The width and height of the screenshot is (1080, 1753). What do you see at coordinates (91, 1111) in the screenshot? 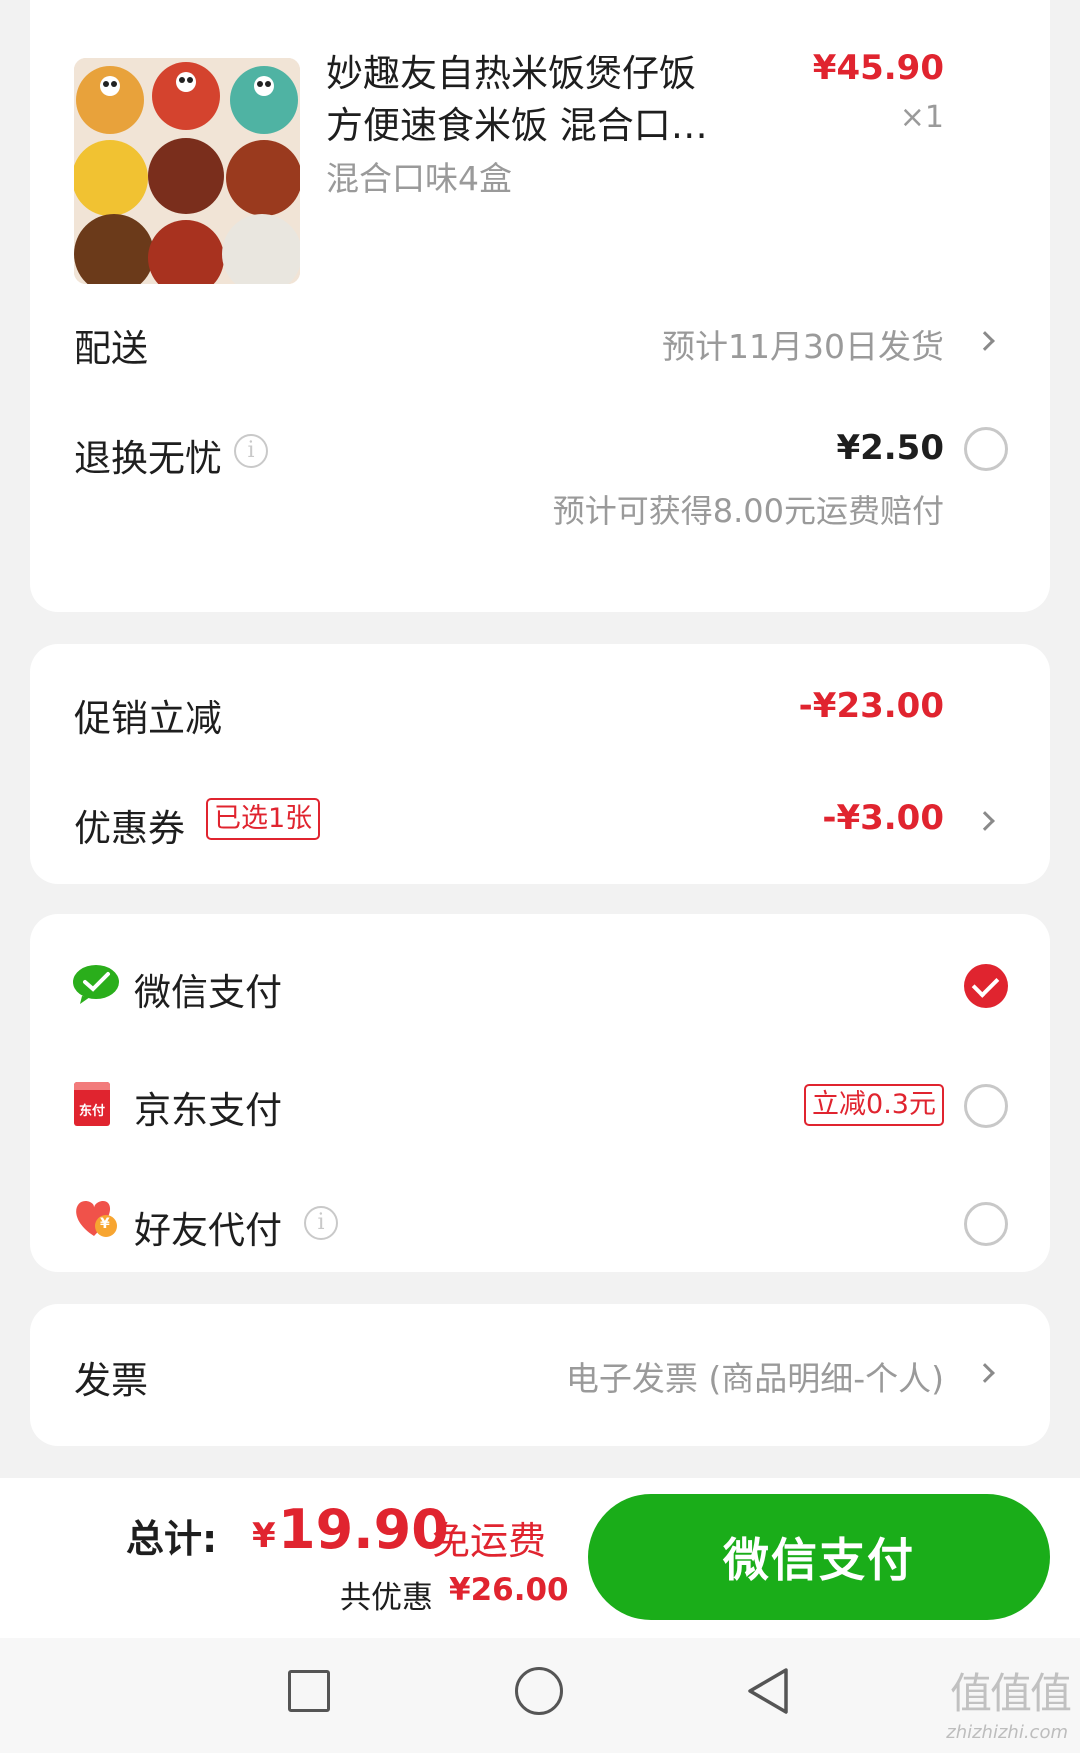
I see `jd-pay-icon-text: 东付` at bounding box center [91, 1111].